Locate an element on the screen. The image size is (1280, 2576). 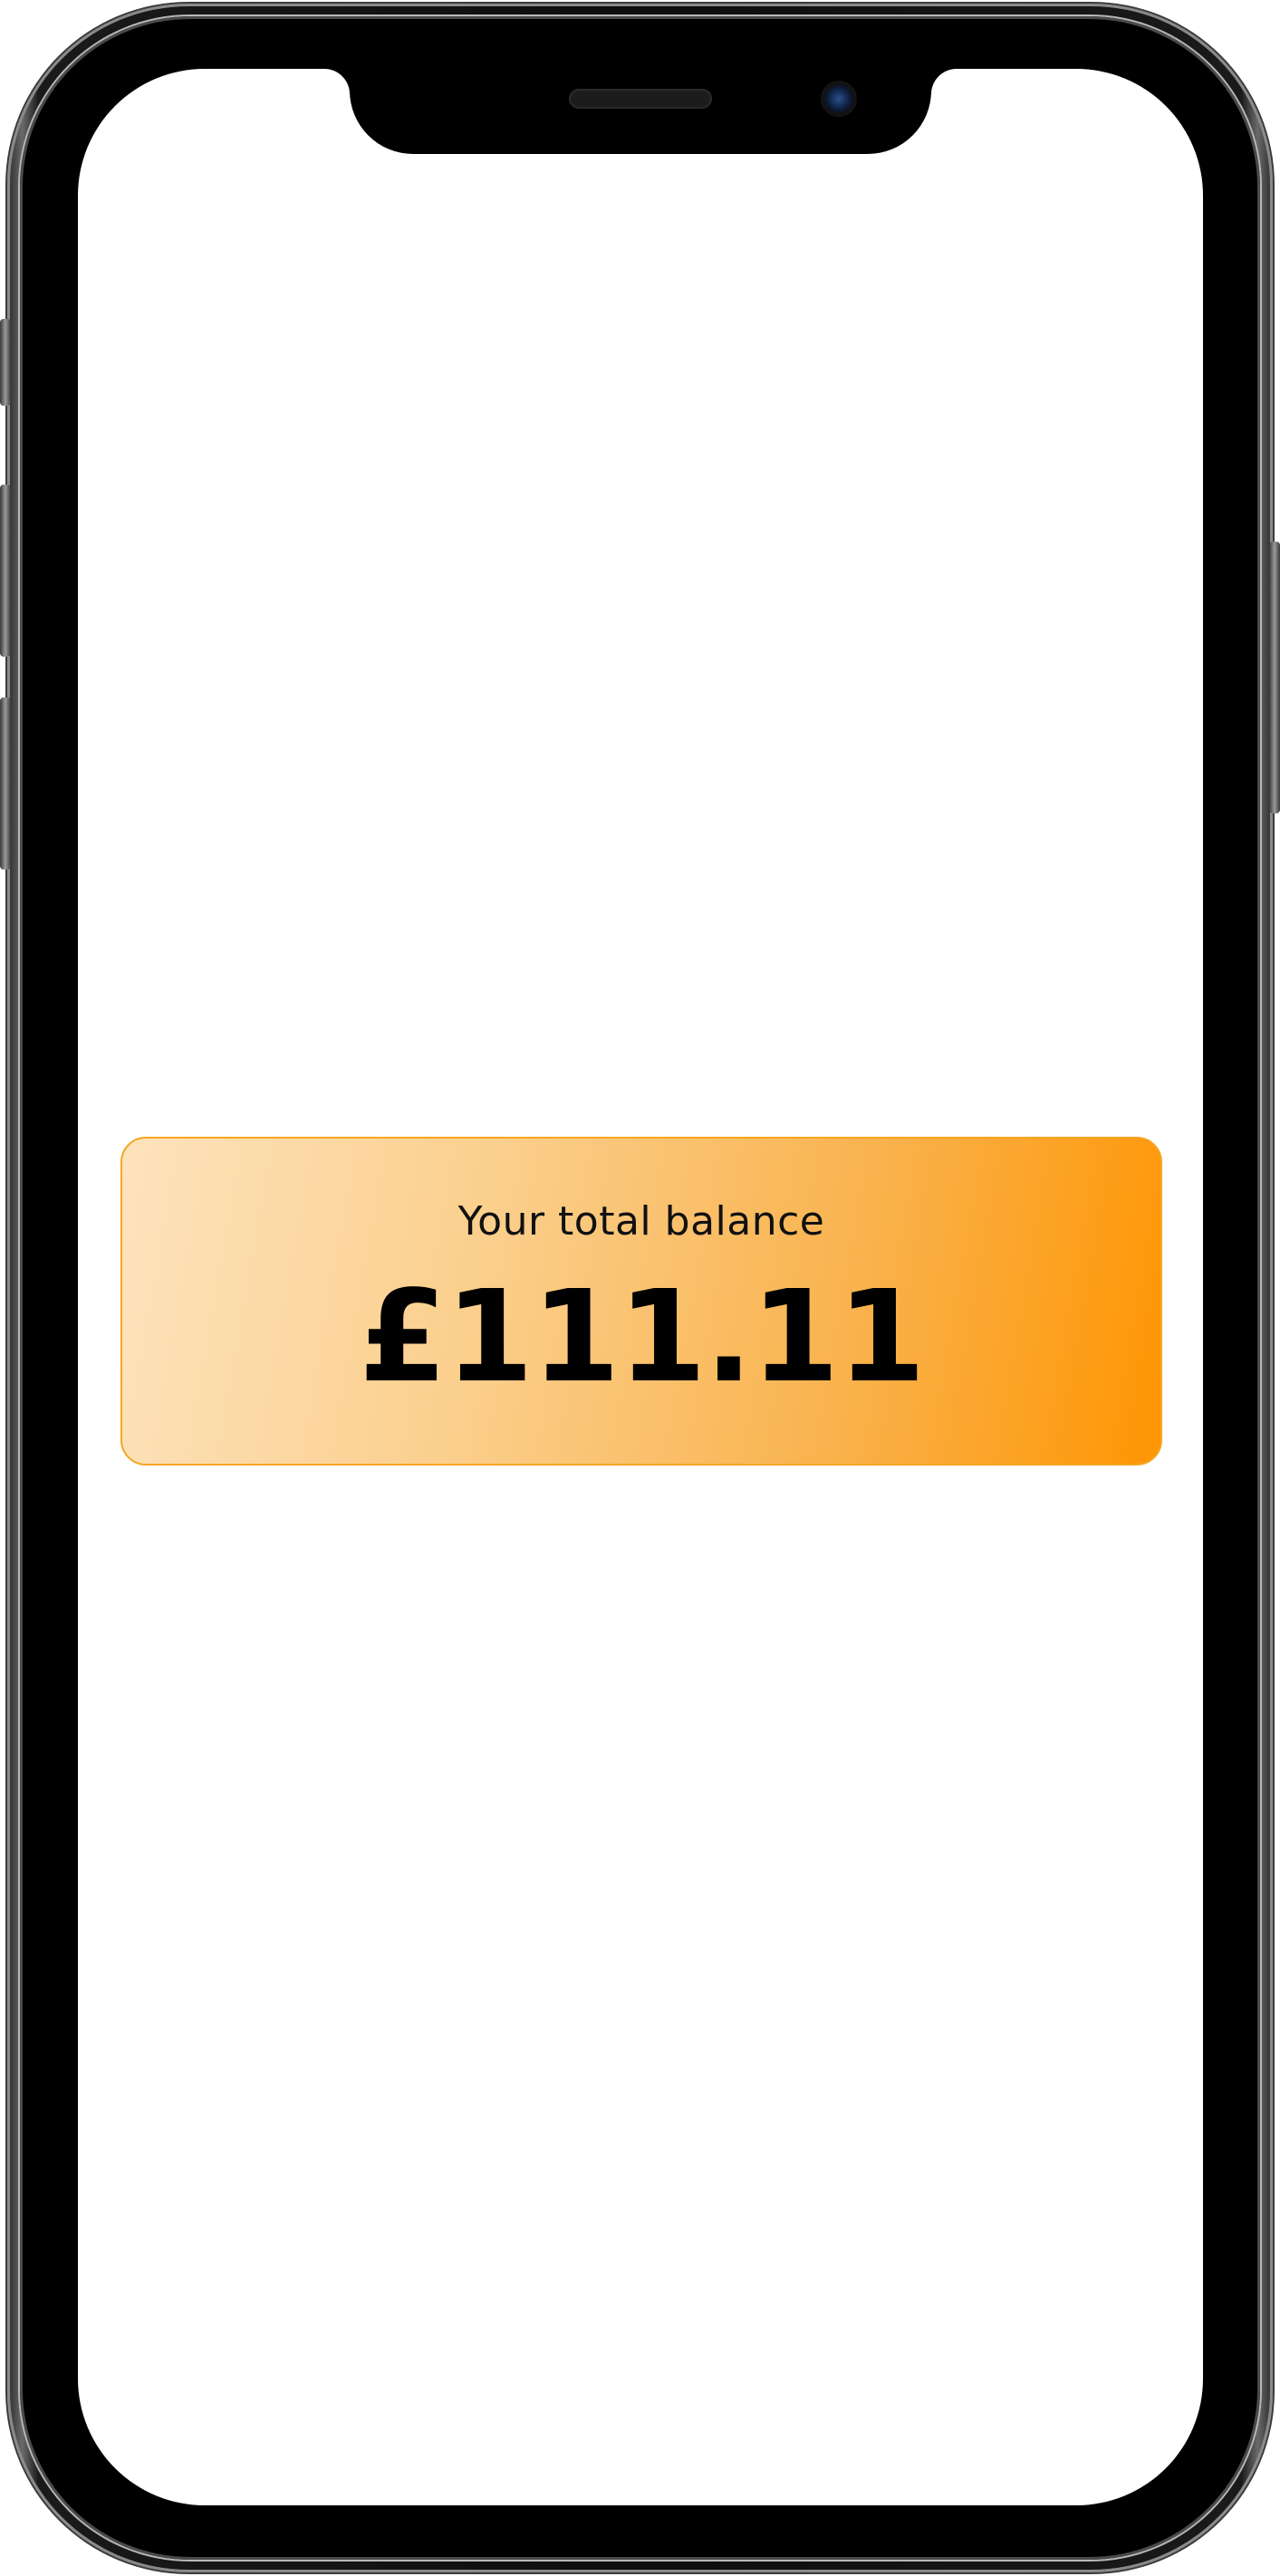
silent-switch is located at coordinates (5, 362).